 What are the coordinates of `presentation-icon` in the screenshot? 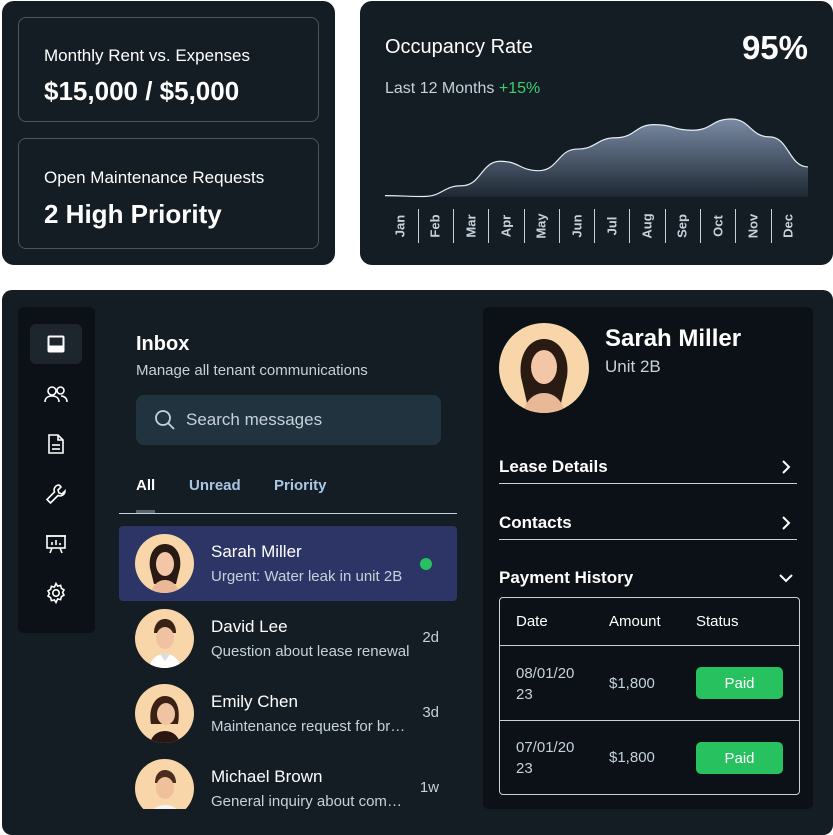 It's located at (56, 544).